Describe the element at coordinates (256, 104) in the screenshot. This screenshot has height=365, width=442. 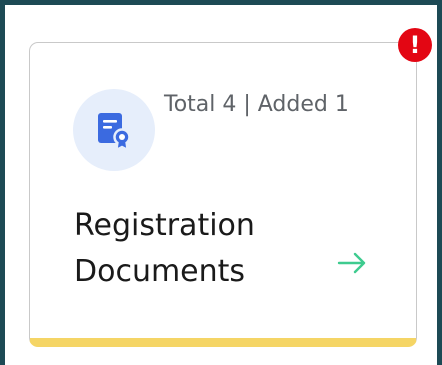
I see `document-count-stats: Total 4 | Added 1` at that location.